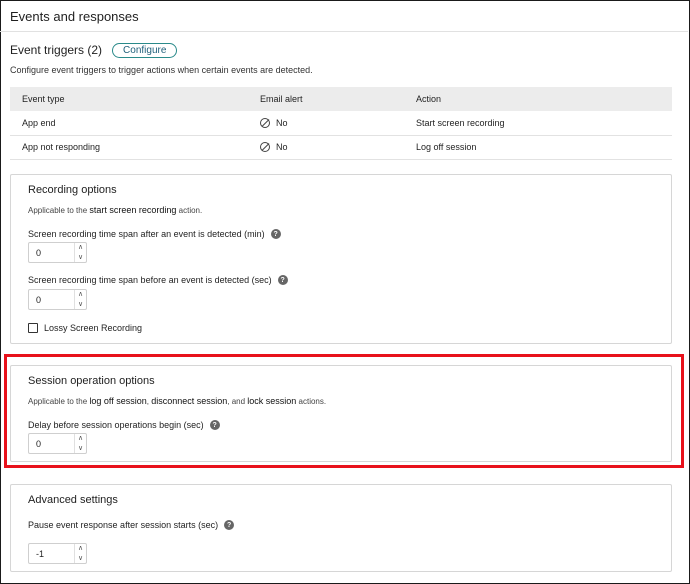 This screenshot has height=584, width=690. I want to click on recording-options-title: Recording options, so click(72, 190).